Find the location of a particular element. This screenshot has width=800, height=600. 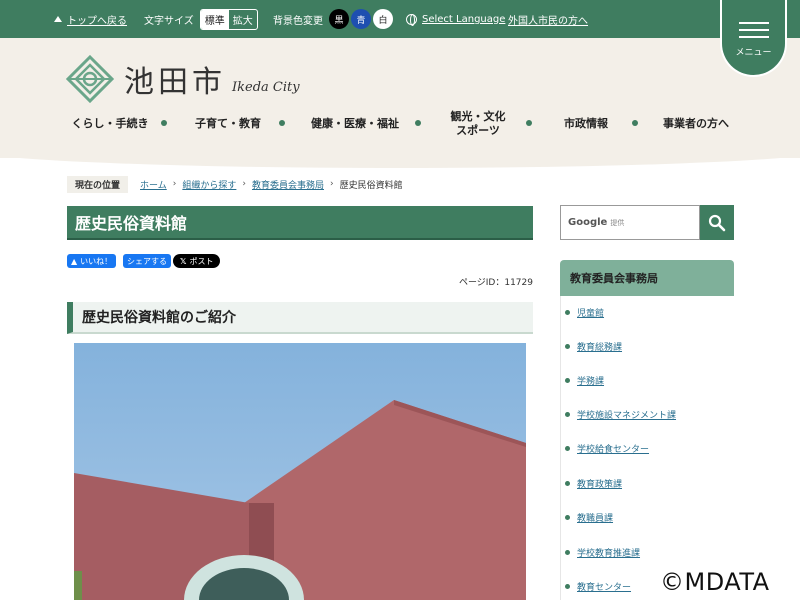

sidebar-item: 学校施設マネジメント課 is located at coordinates (618, 414).